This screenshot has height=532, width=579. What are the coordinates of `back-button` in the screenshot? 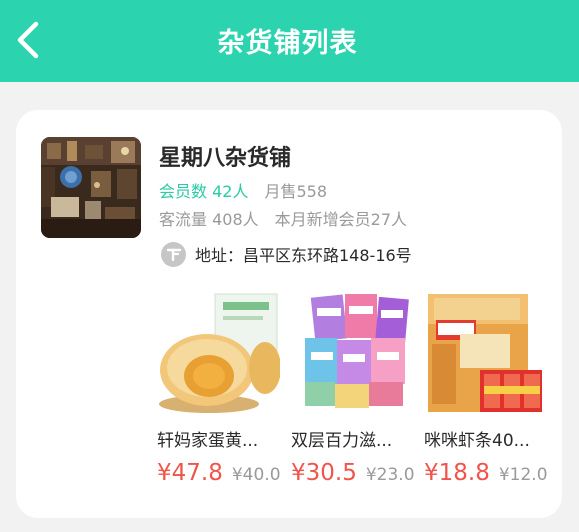 It's located at (28, 40).